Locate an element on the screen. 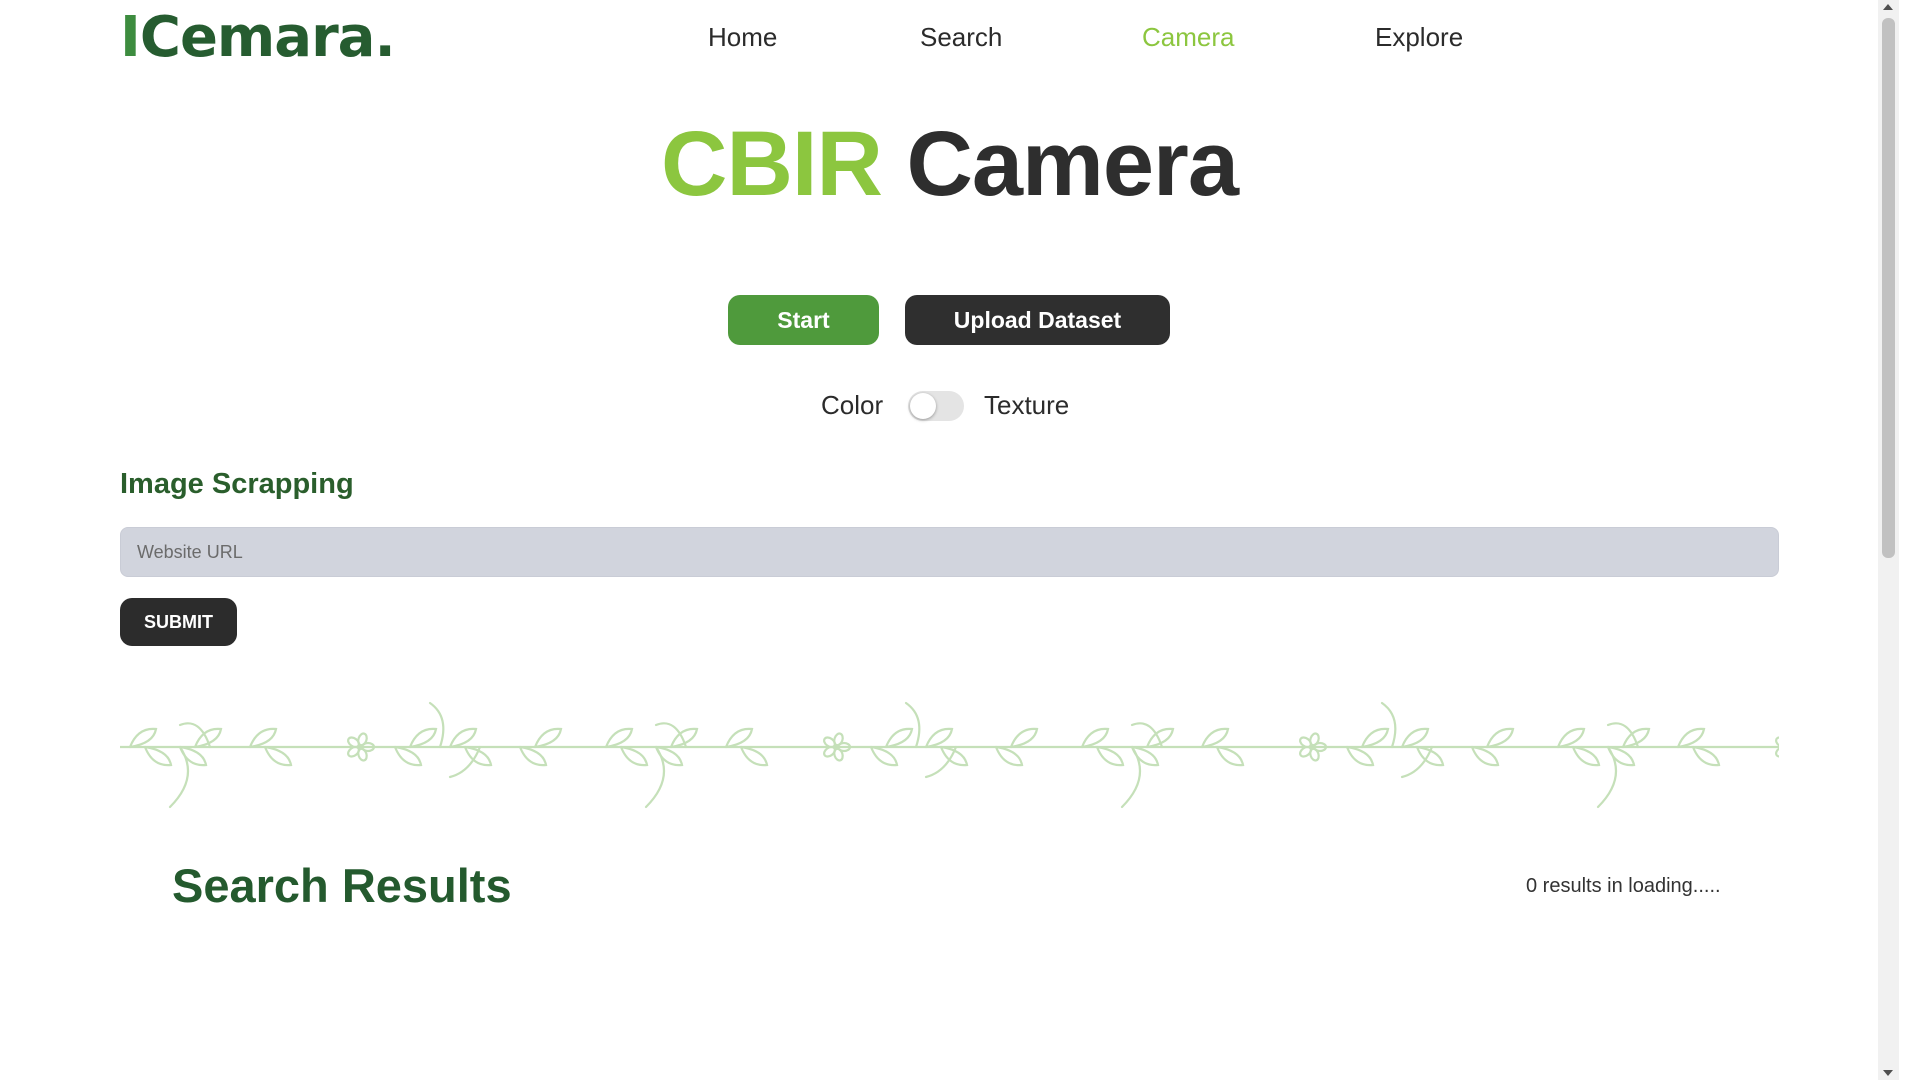 The width and height of the screenshot is (1920, 1080). toggle-label-color: Color is located at coordinates (852, 405).